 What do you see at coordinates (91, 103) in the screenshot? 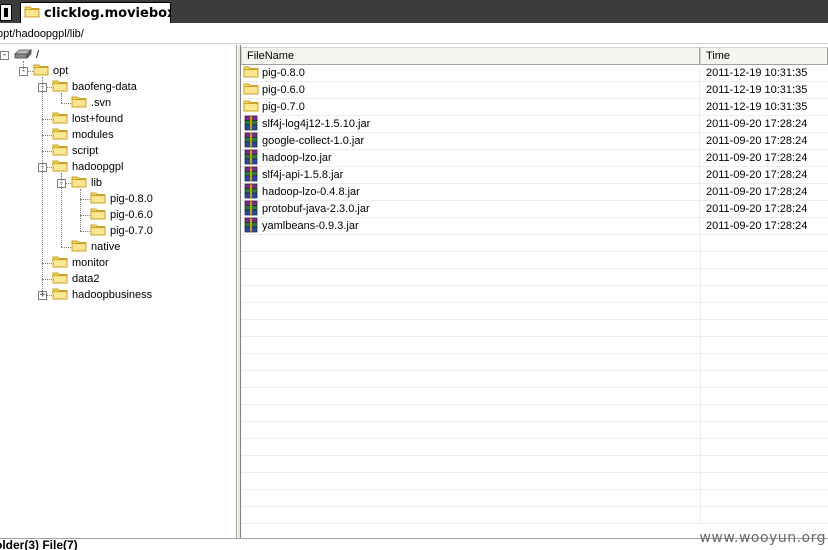
I see `tree-node: .svn` at bounding box center [91, 103].